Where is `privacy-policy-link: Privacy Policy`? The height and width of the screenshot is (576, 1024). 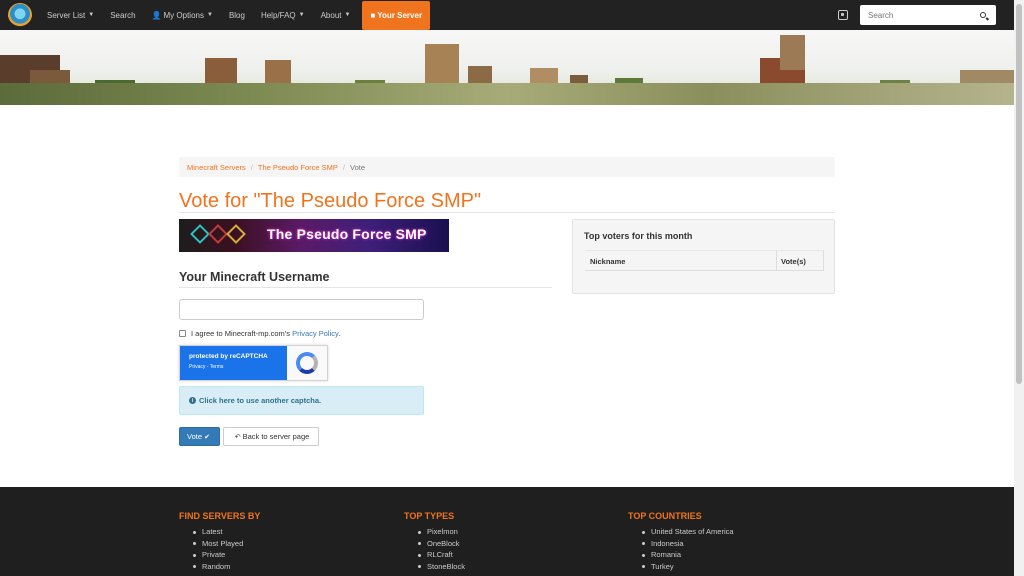 privacy-policy-link: Privacy Policy is located at coordinates (315, 333).